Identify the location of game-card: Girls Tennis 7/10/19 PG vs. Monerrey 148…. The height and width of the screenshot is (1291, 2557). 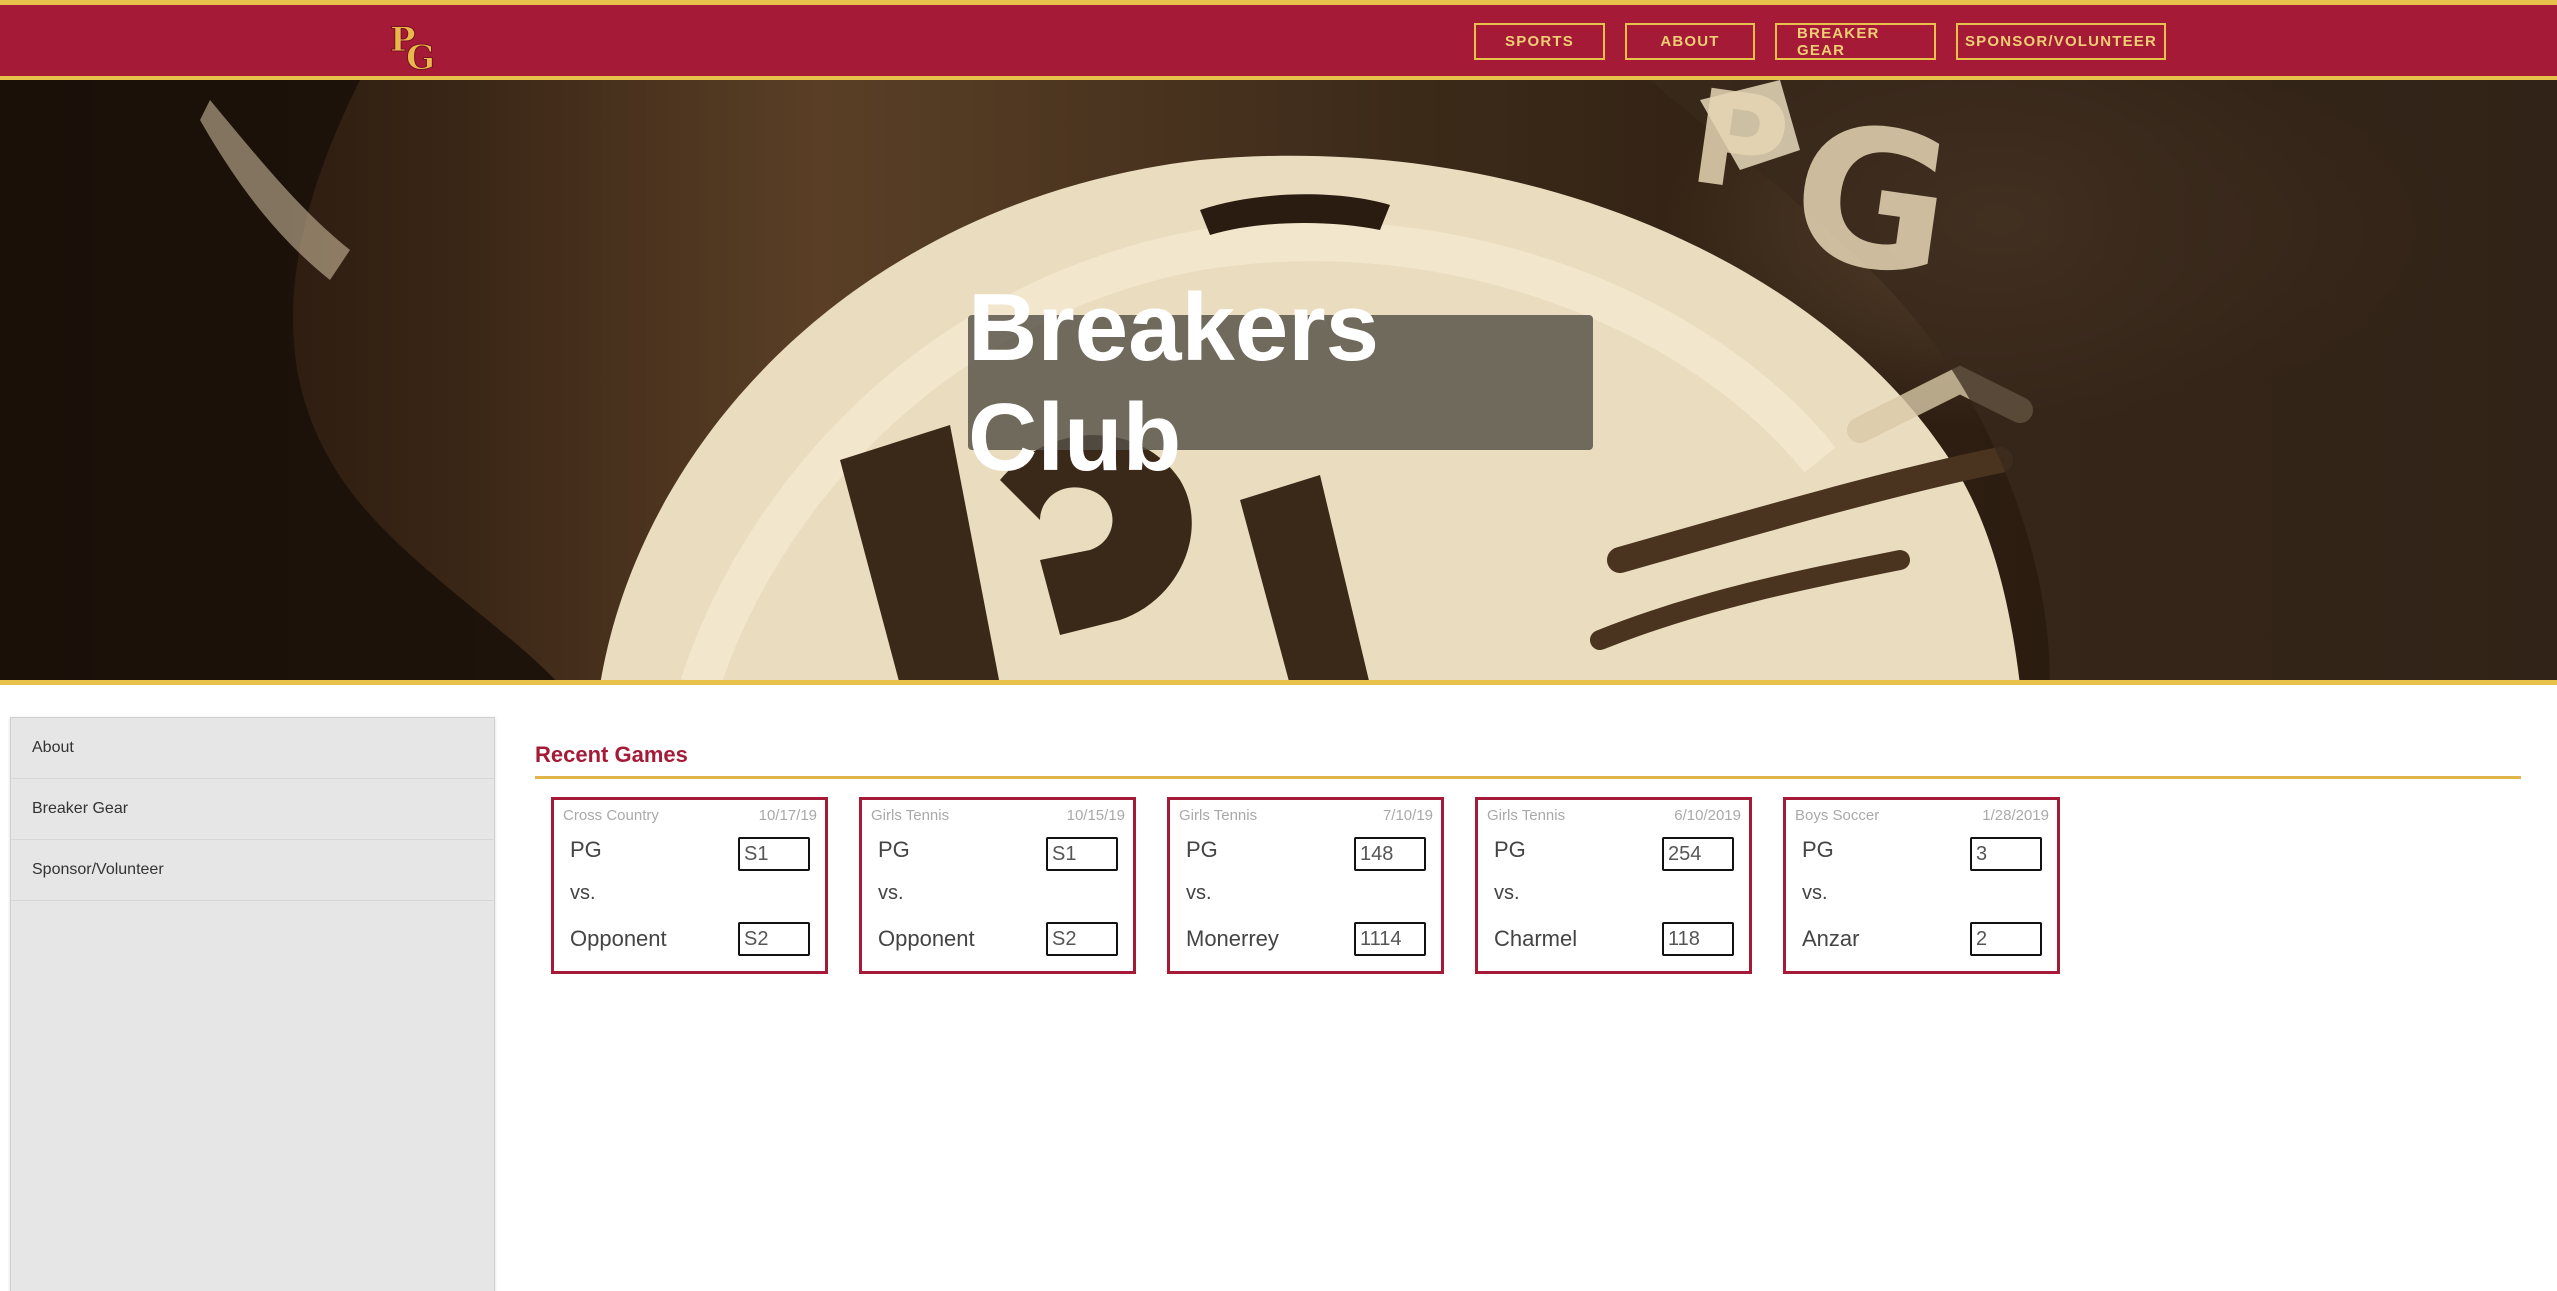
(1305, 885).